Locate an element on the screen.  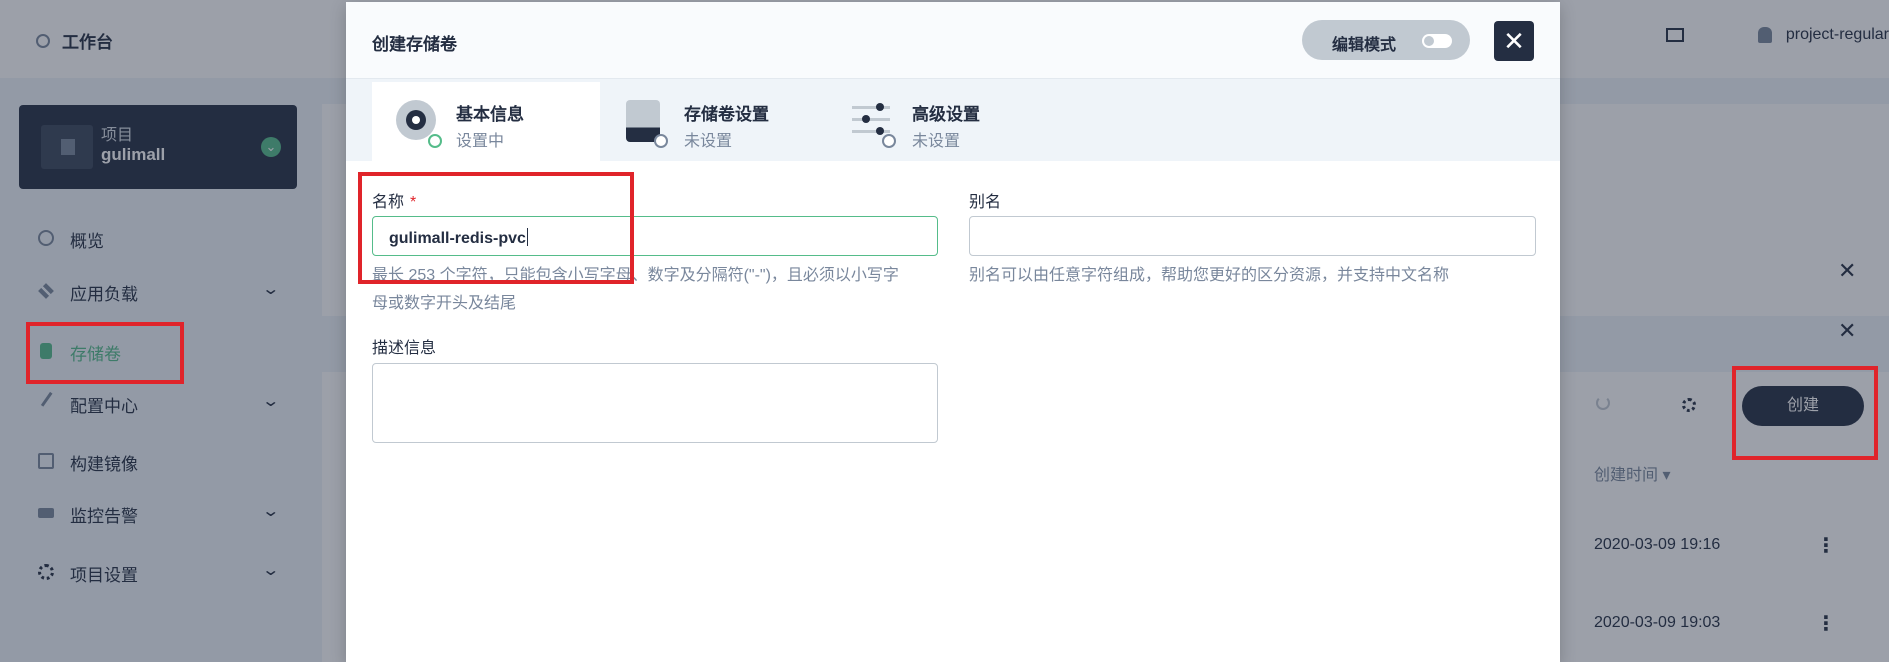
alias-label: 别名 is located at coordinates (985, 202).